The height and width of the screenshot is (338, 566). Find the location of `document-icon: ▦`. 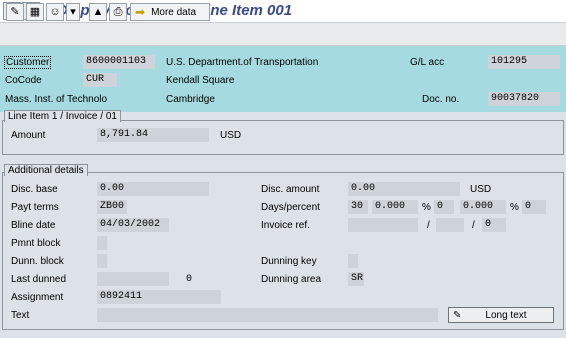

document-icon: ▦ is located at coordinates (35, 12).